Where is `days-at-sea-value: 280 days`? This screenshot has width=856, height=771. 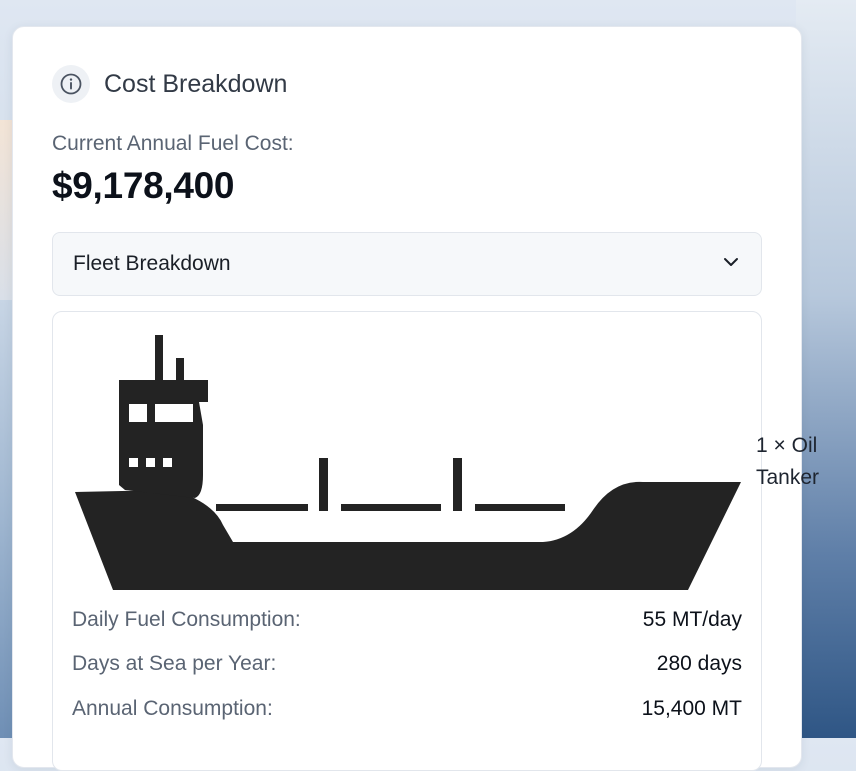 days-at-sea-value: 280 days is located at coordinates (699, 663).